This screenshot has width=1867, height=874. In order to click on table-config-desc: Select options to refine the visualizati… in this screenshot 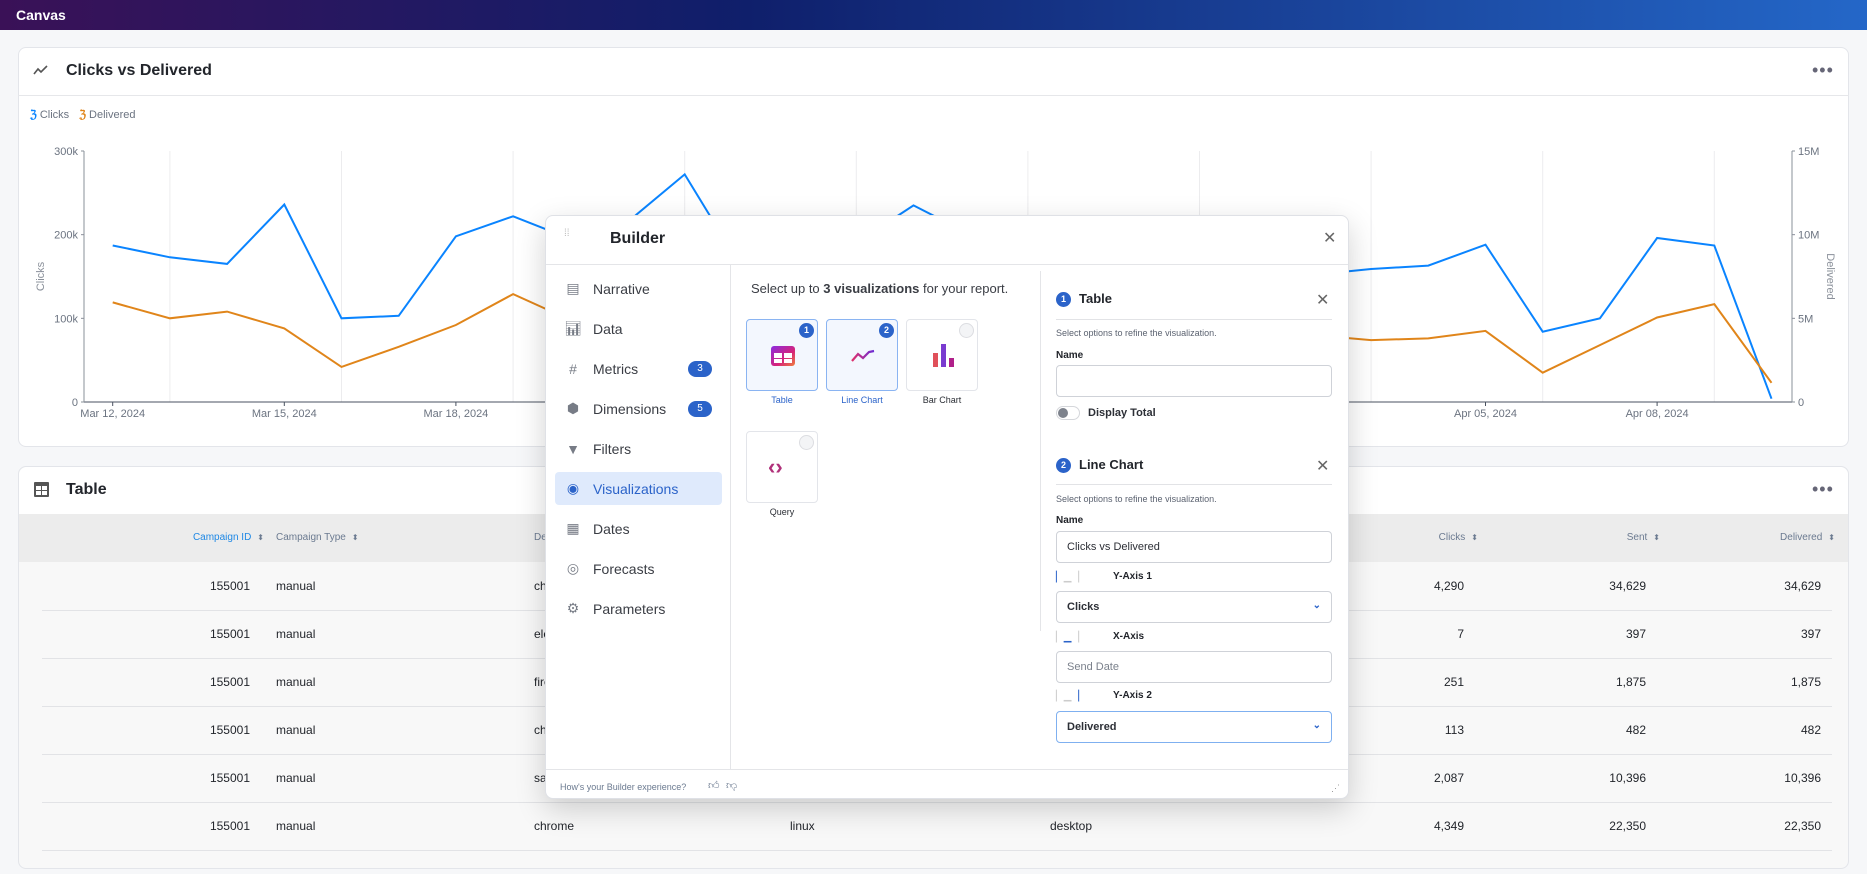, I will do `click(1136, 333)`.